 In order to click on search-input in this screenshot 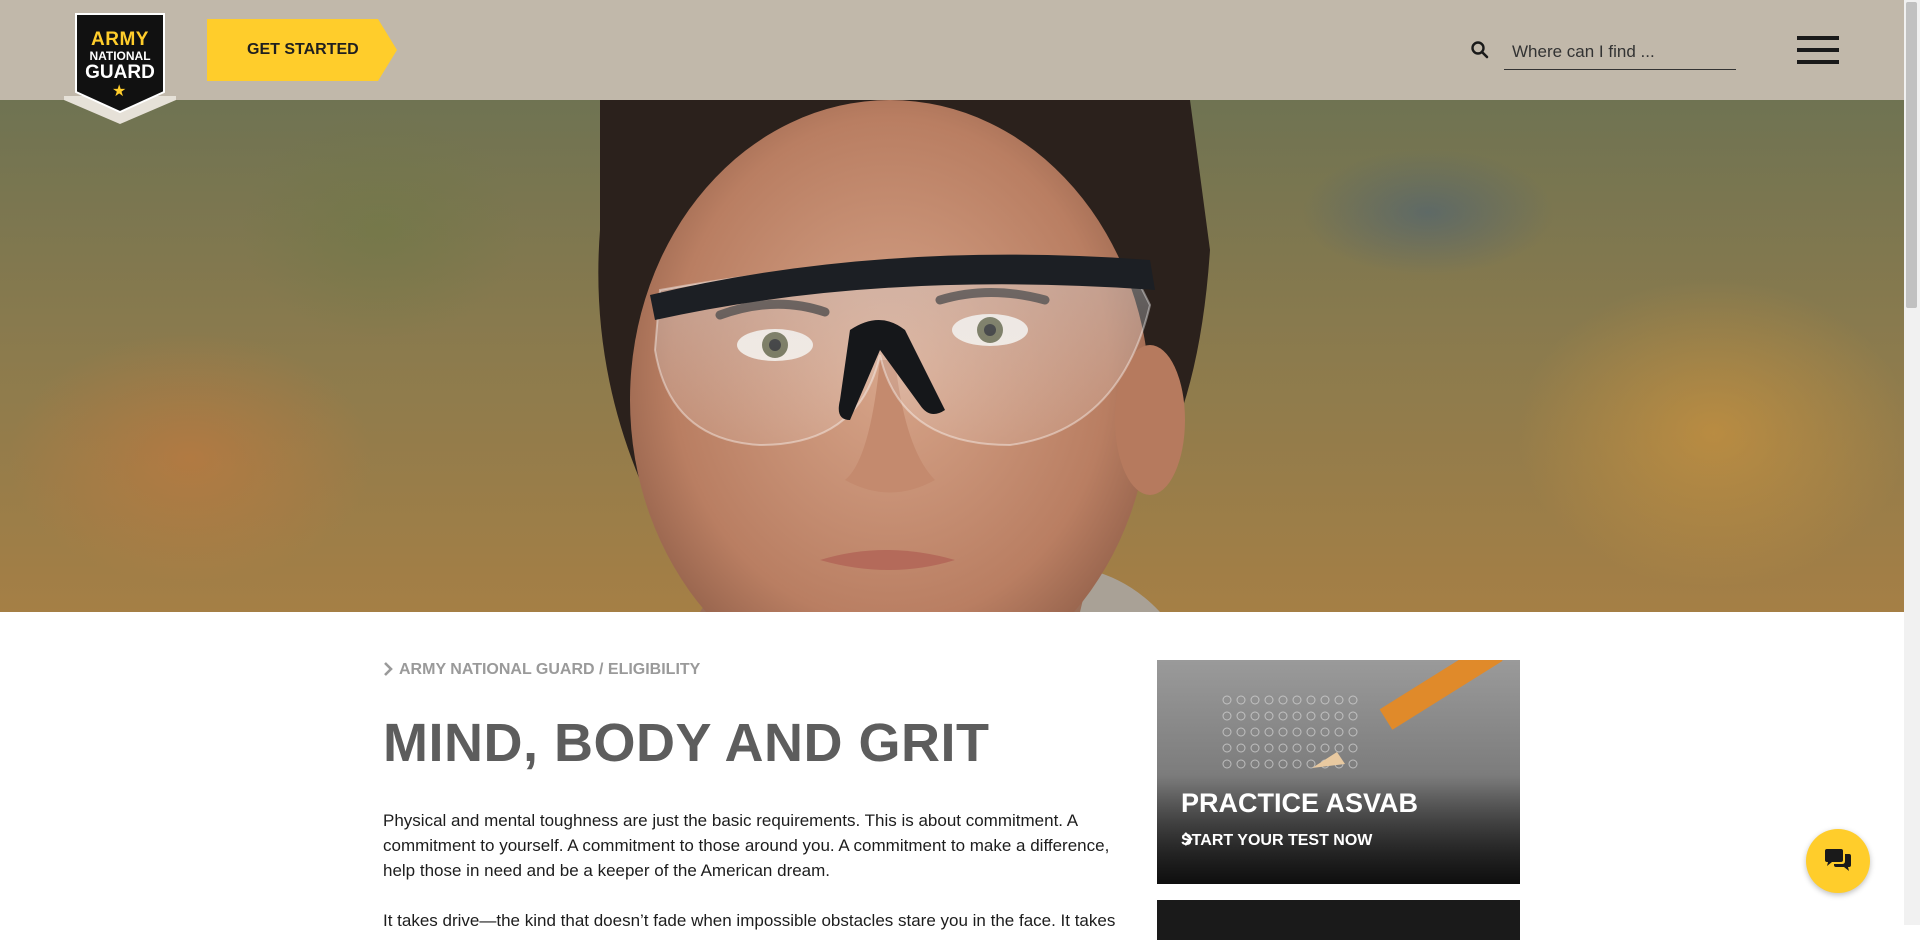, I will do `click(1620, 52)`.